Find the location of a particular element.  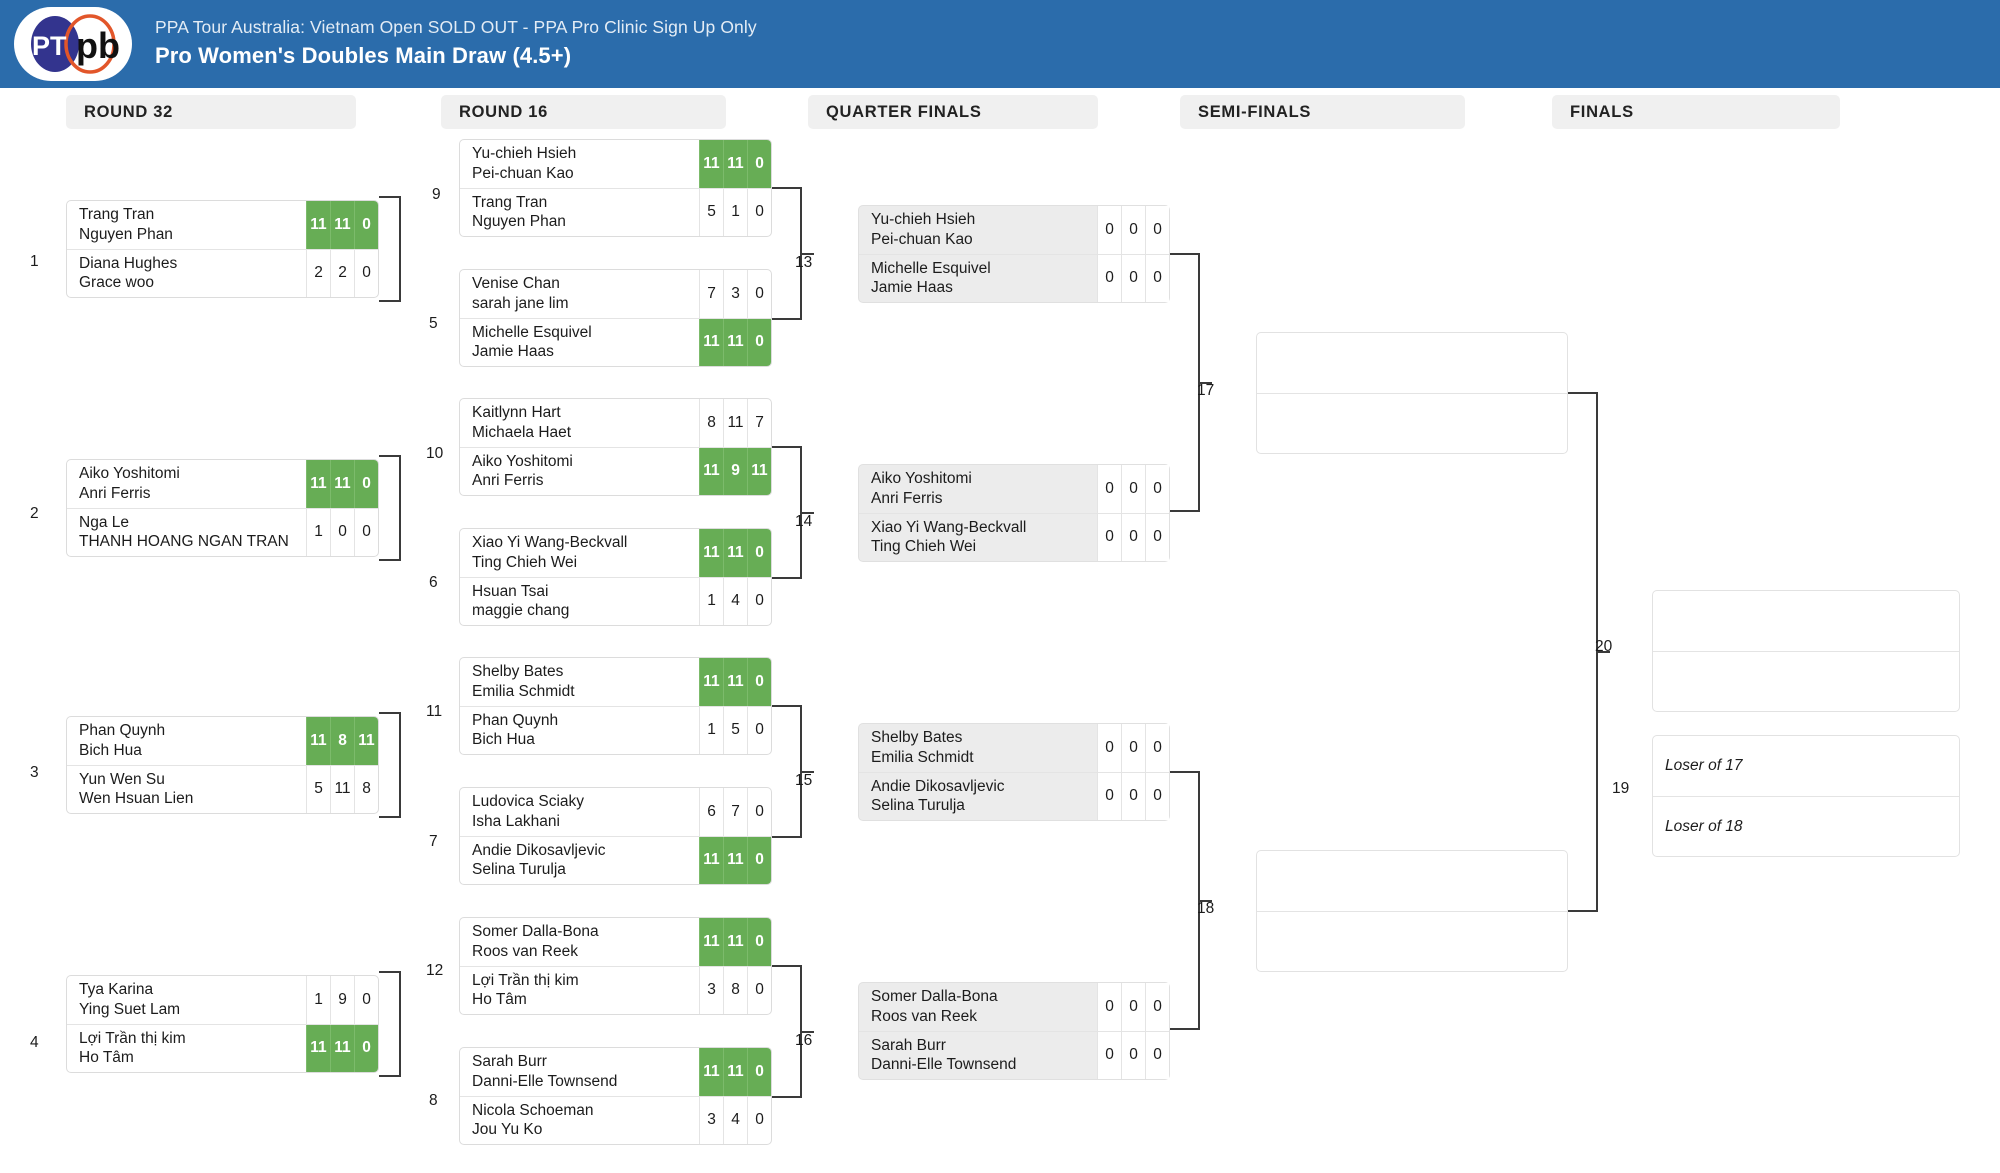

team-row-bottom: Andie Dikosavljevic Selina Turulja 0 0 0 is located at coordinates (1014, 795).